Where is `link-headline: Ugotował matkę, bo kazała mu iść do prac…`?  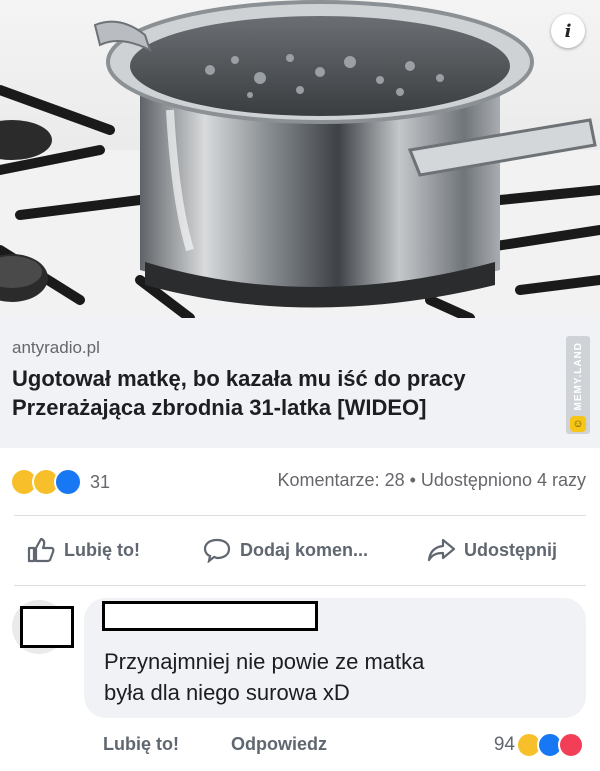
link-headline: Ugotował matkę, bo kazała mu iść do prac… is located at coordinates (295, 393).